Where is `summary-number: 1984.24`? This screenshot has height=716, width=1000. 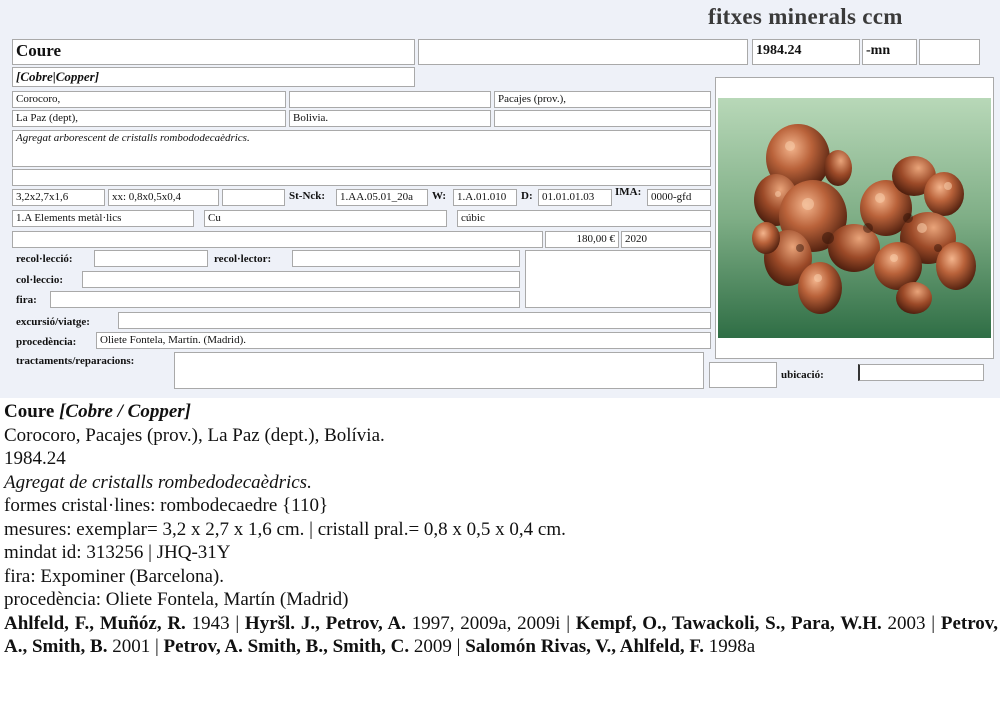
summary-number: 1984.24 is located at coordinates (35, 458).